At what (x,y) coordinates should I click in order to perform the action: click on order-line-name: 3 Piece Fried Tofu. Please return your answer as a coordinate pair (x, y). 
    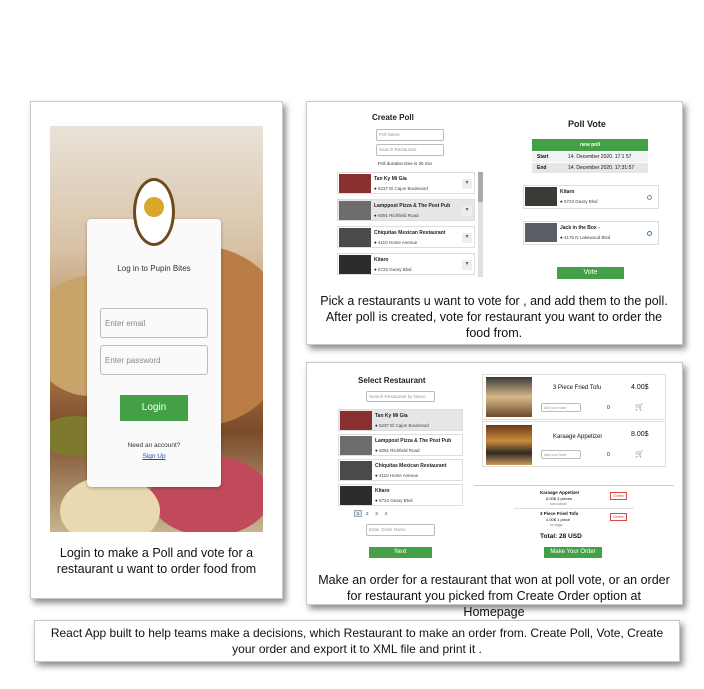
    Looking at the image, I should click on (559, 513).